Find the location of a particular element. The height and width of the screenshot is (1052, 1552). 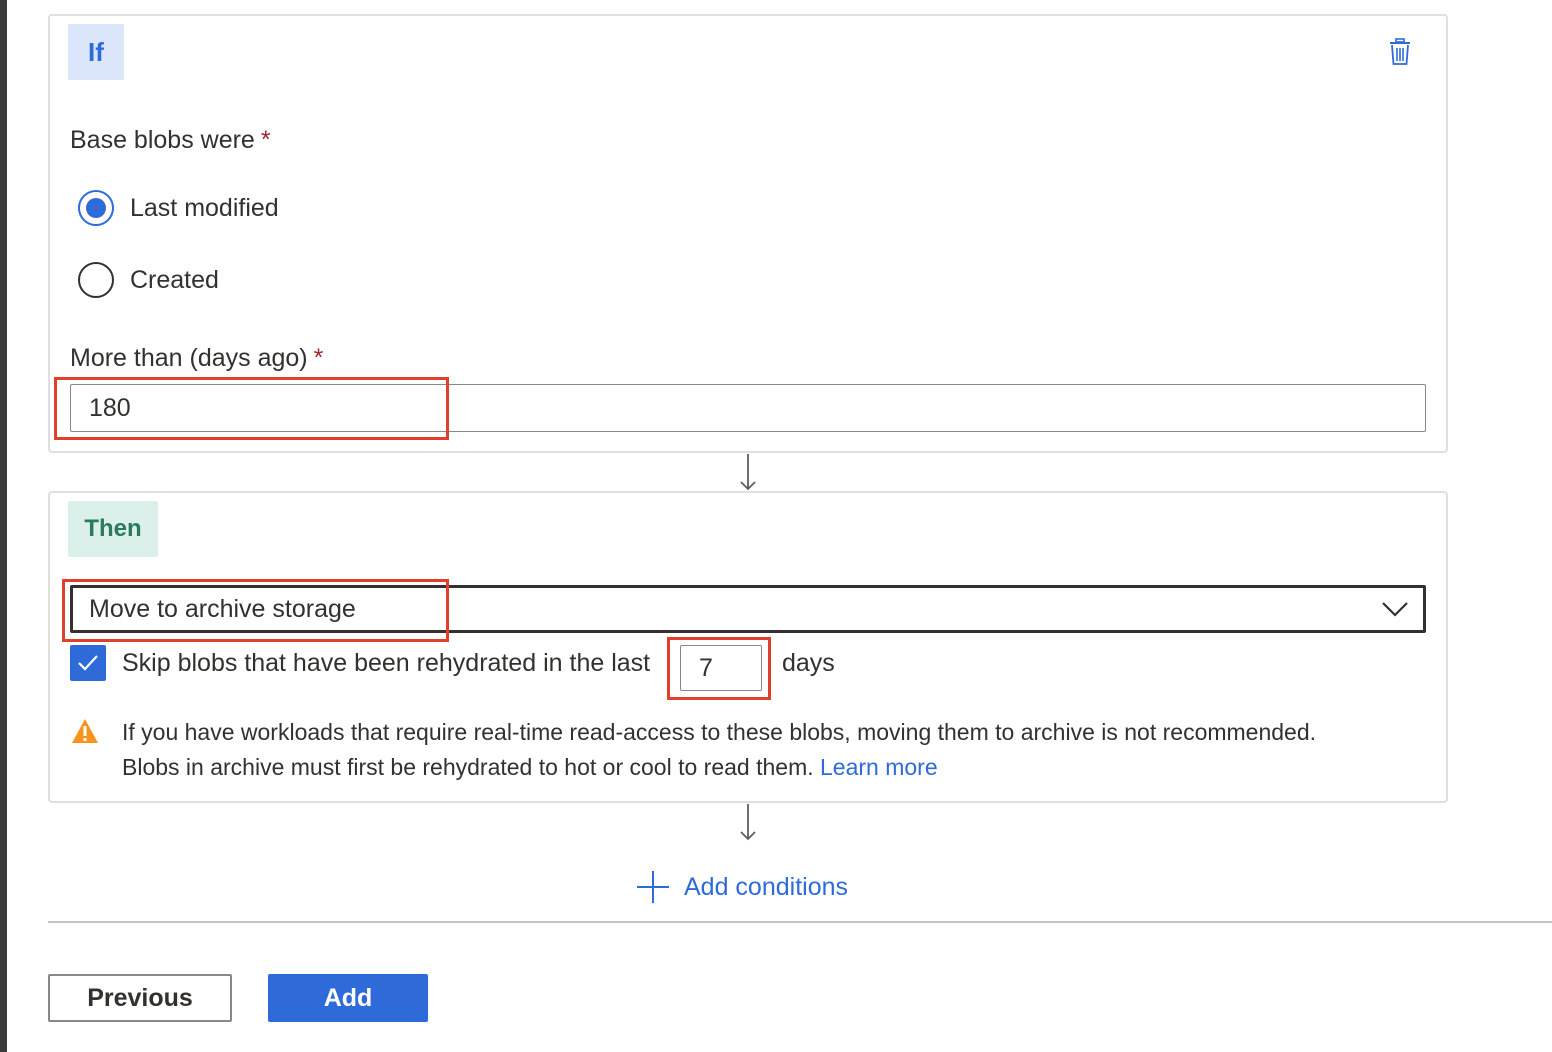

add-conditions-label: Add conditions is located at coordinates (766, 886).